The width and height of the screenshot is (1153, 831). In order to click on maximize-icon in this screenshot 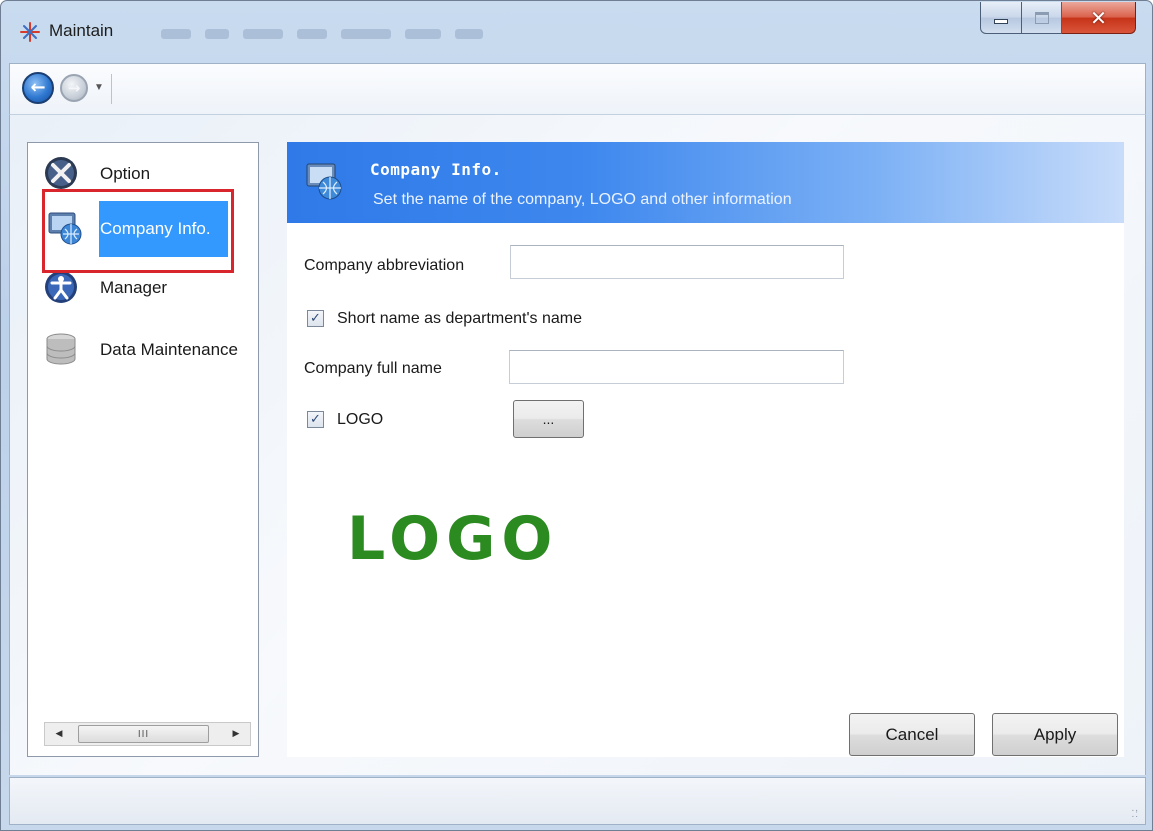, I will do `click(1041, 17)`.